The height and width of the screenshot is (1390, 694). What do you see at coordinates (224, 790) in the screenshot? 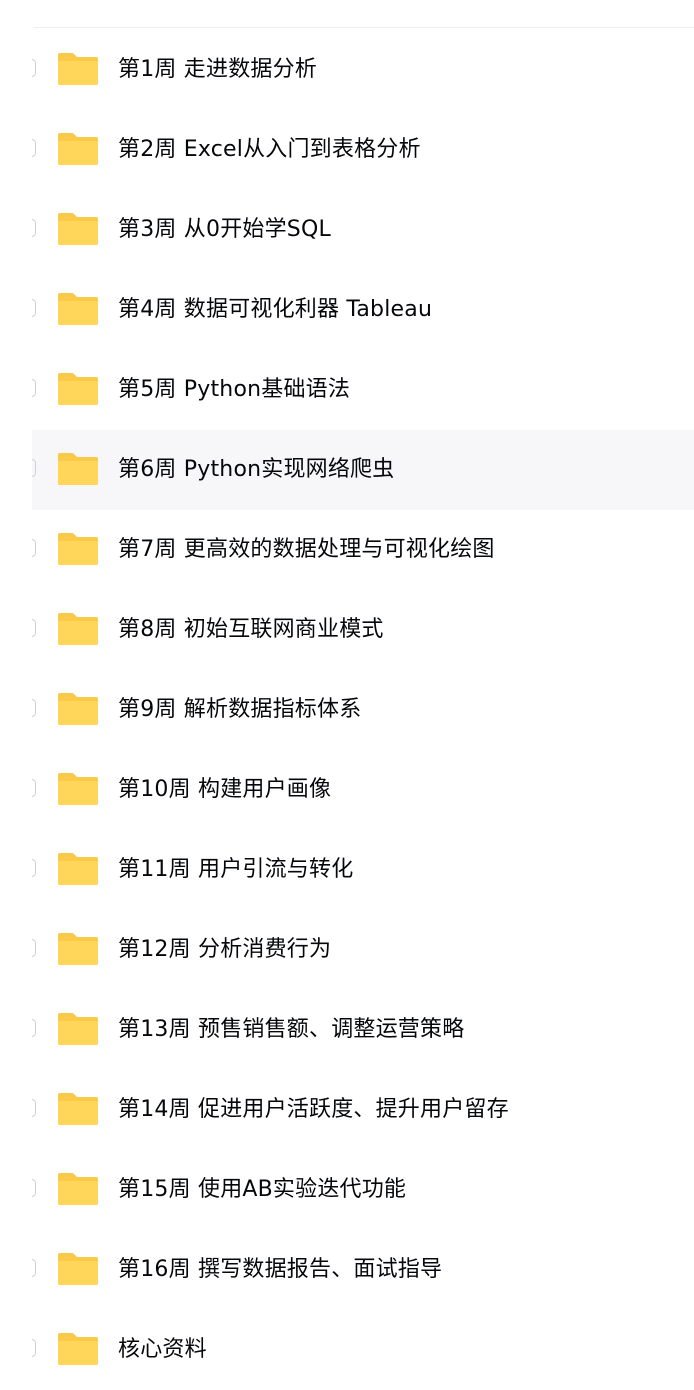
I see `file-name: 第10周 构建用户画像` at bounding box center [224, 790].